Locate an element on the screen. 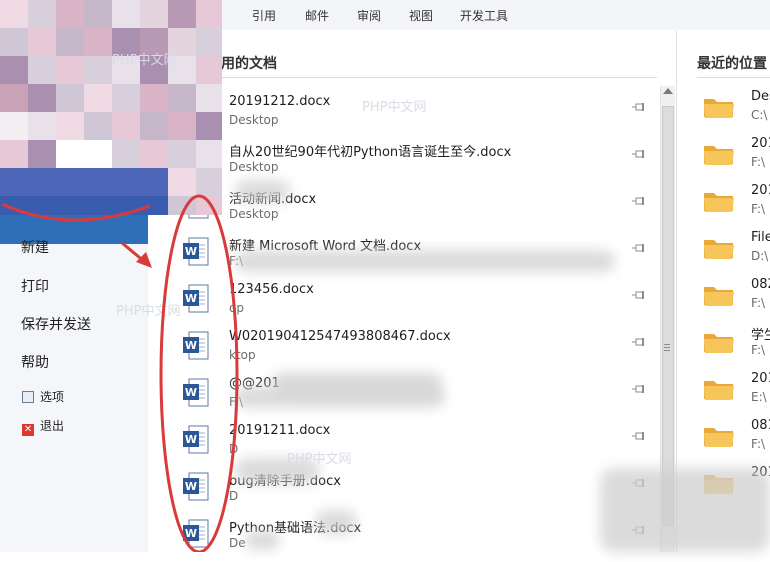 This screenshot has width=770, height=562. recent-document-item: W 自从20世纪90年代初Python语言诞生至今.docx Desktop is located at coordinates (403, 162).